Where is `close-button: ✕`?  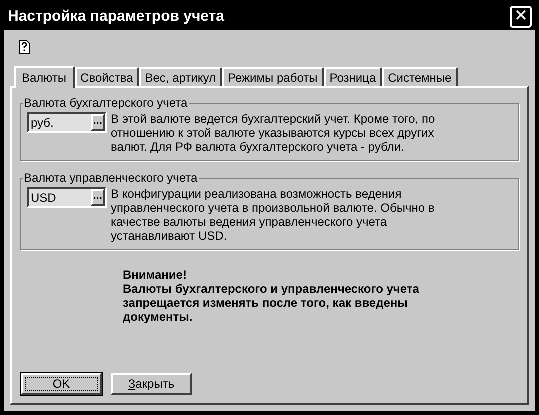 close-button: ✕ is located at coordinates (521, 17).